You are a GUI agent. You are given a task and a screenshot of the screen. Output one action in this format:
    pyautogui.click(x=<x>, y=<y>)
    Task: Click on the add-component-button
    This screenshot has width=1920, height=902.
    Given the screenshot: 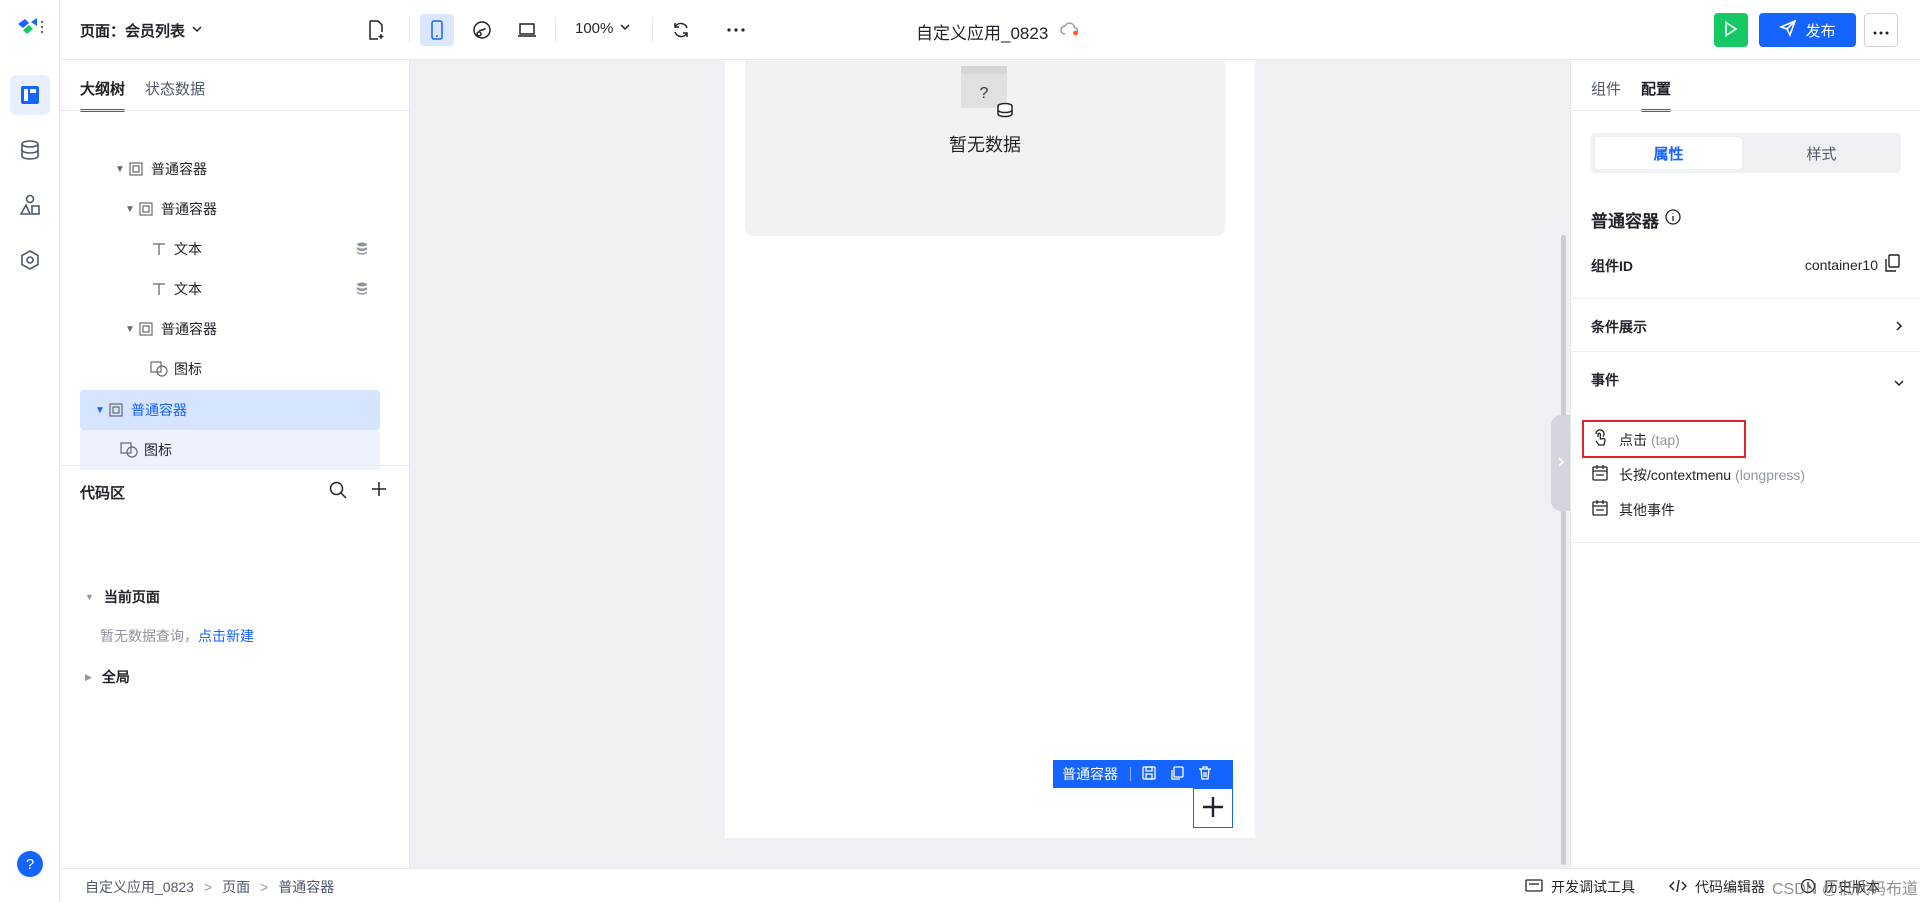 What is the action you would take?
    pyautogui.click(x=1213, y=808)
    